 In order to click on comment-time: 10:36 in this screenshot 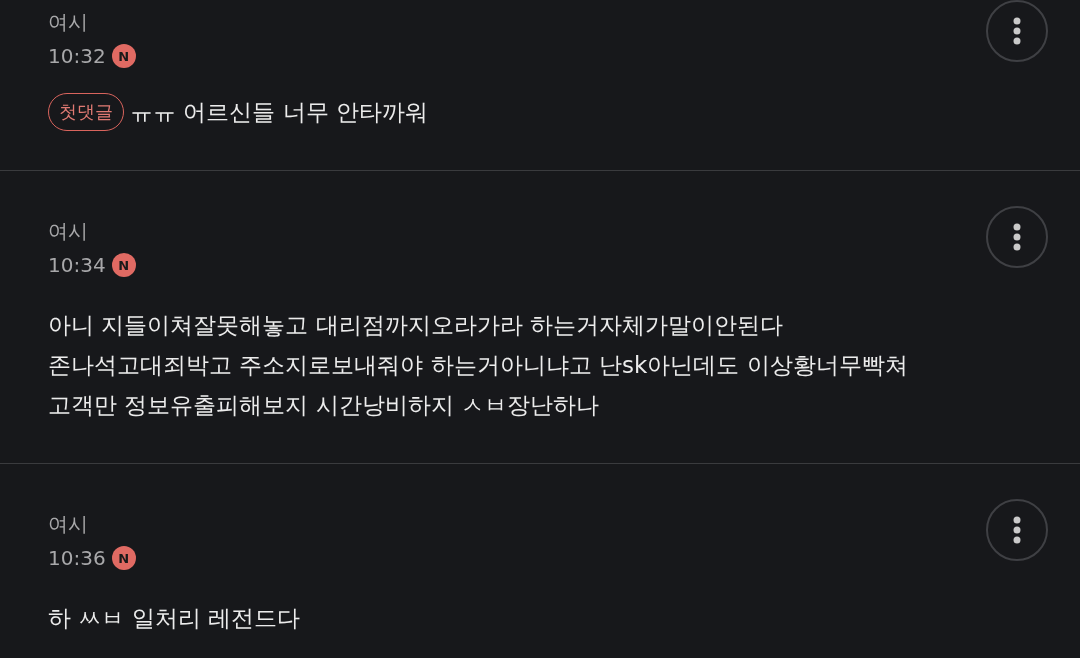, I will do `click(77, 558)`.